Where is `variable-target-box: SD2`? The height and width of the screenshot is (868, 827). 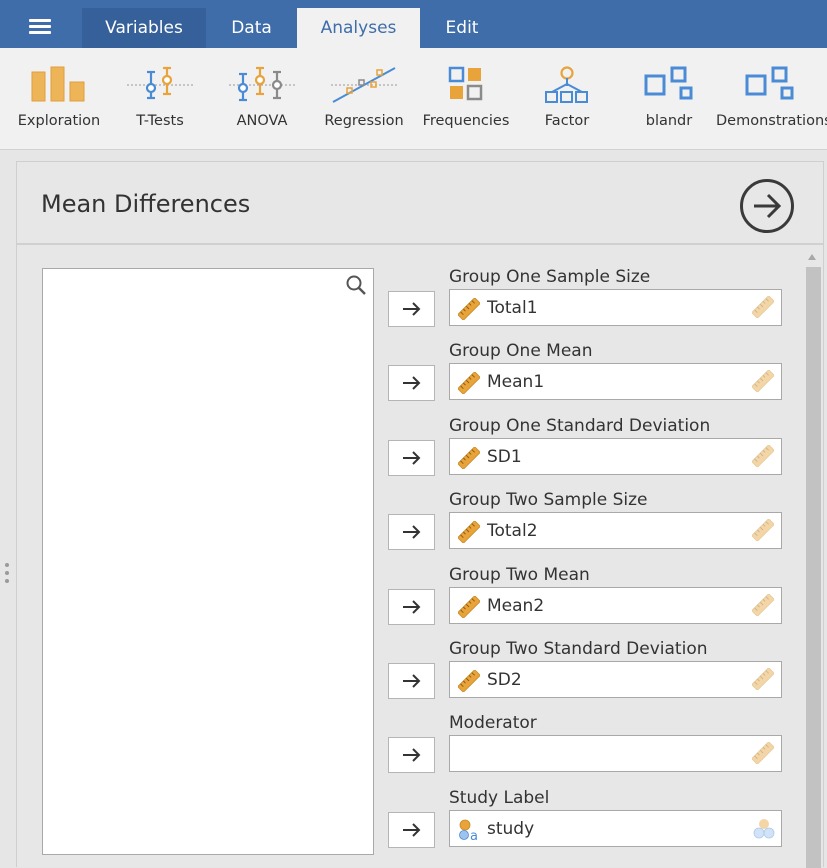
variable-target-box: SD2 is located at coordinates (615, 679).